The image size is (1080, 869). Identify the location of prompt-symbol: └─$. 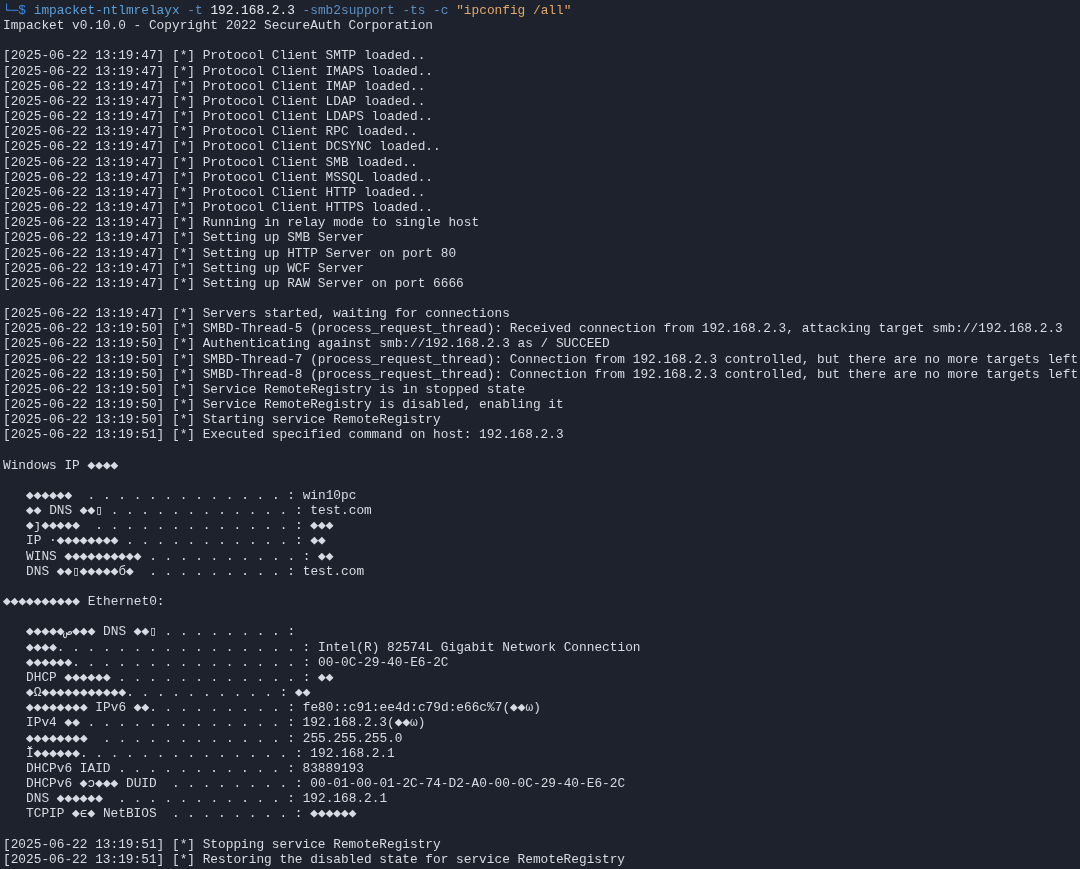
(15, 10).